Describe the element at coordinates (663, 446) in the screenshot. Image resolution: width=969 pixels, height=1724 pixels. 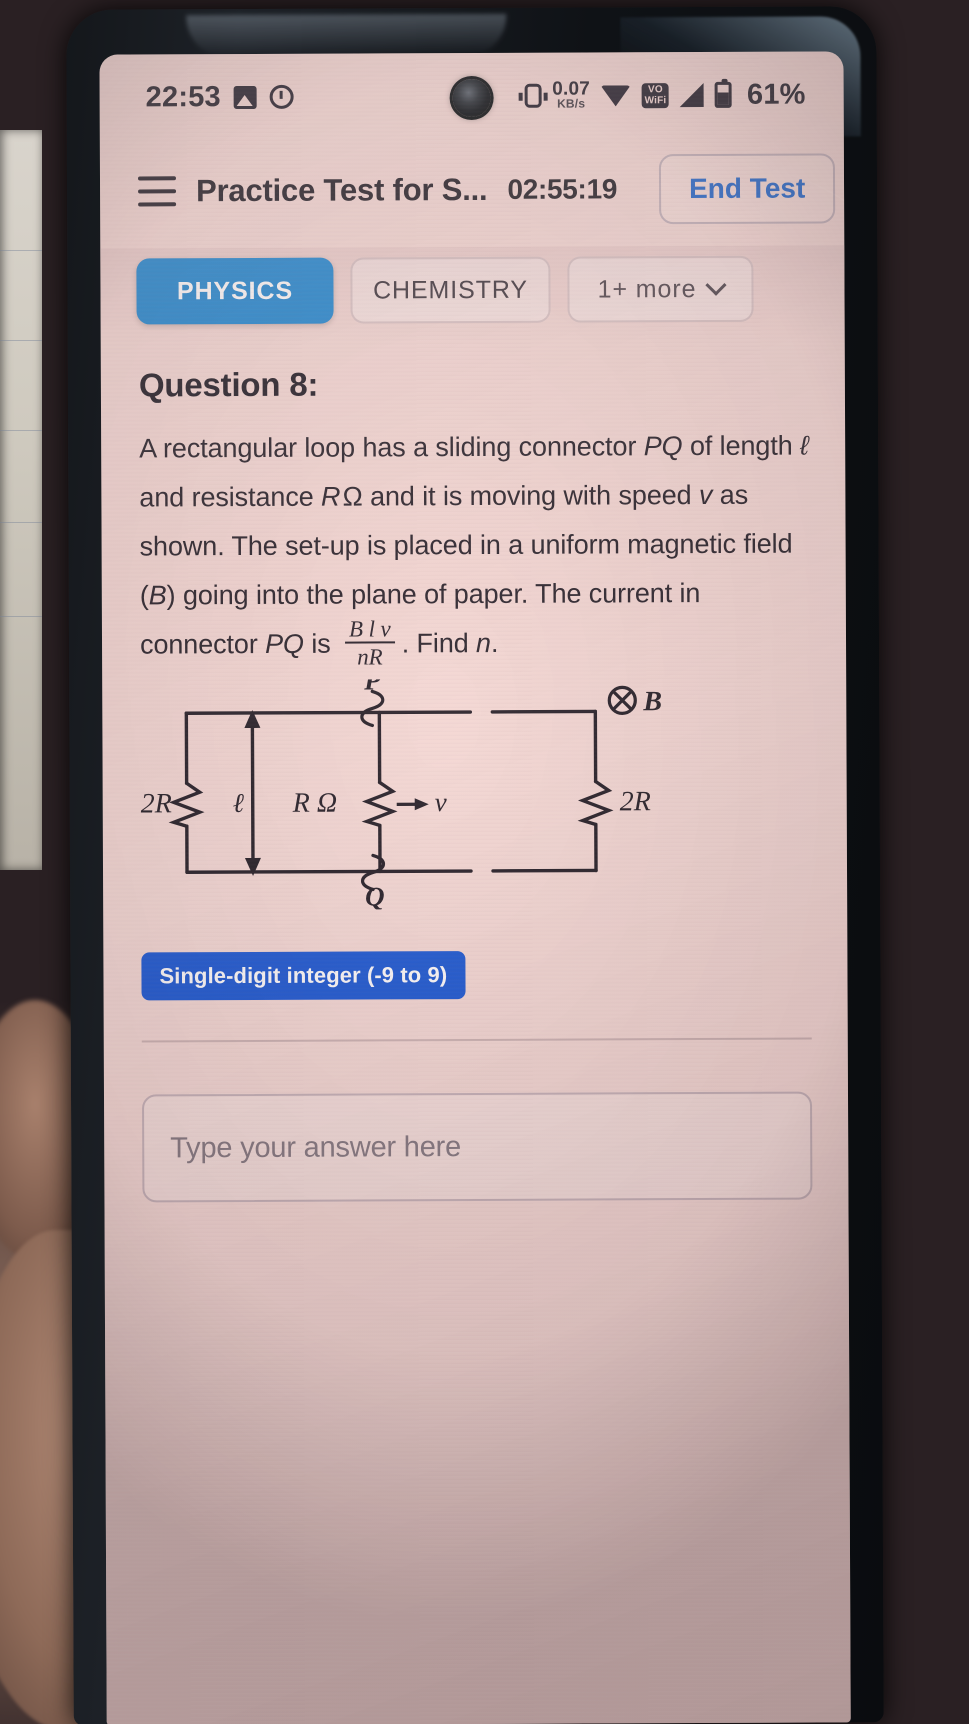
I see `q-symbol-pq-1: PQ` at that location.